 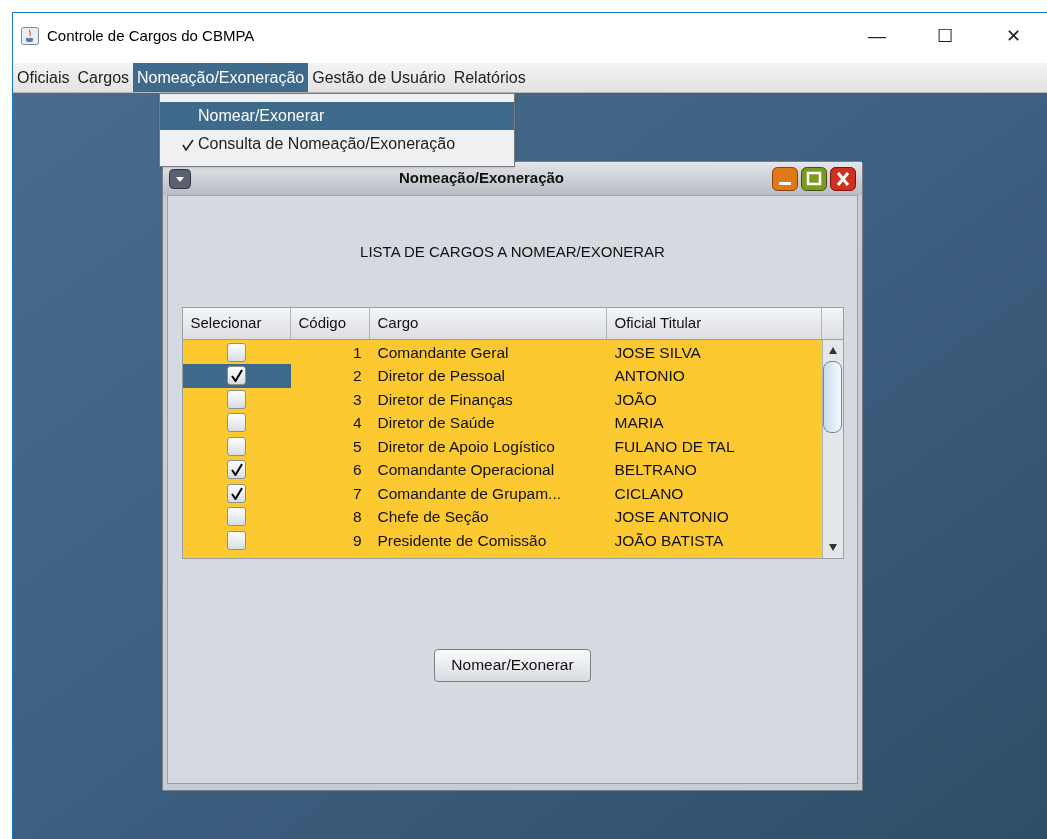 What do you see at coordinates (512, 665) in the screenshot?
I see `submit-button: Nomear/Exonerar` at bounding box center [512, 665].